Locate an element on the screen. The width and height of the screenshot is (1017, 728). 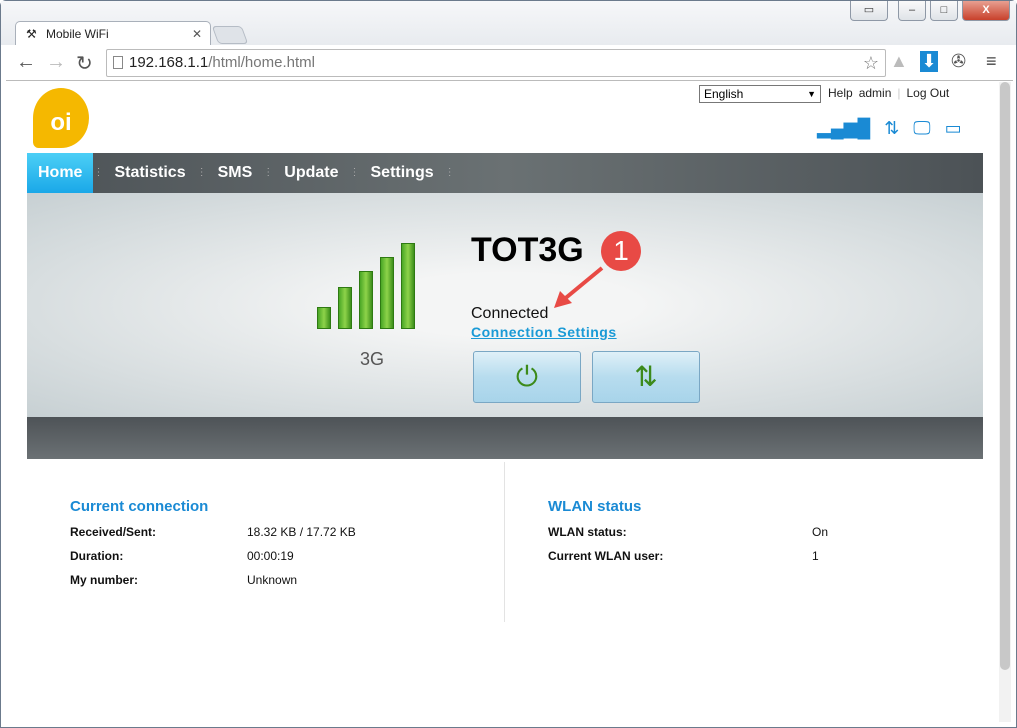
close-window-button: X is located at coordinates (986, 11).